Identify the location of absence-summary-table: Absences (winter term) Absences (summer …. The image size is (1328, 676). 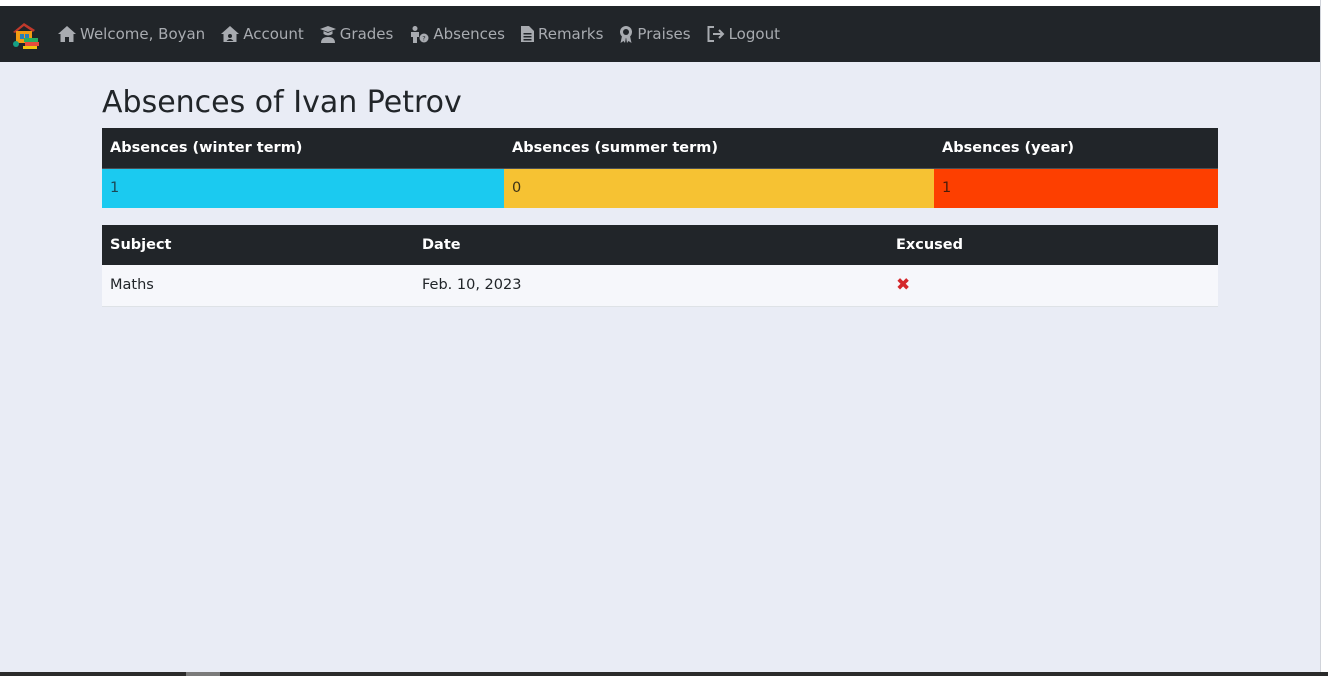
(660, 168).